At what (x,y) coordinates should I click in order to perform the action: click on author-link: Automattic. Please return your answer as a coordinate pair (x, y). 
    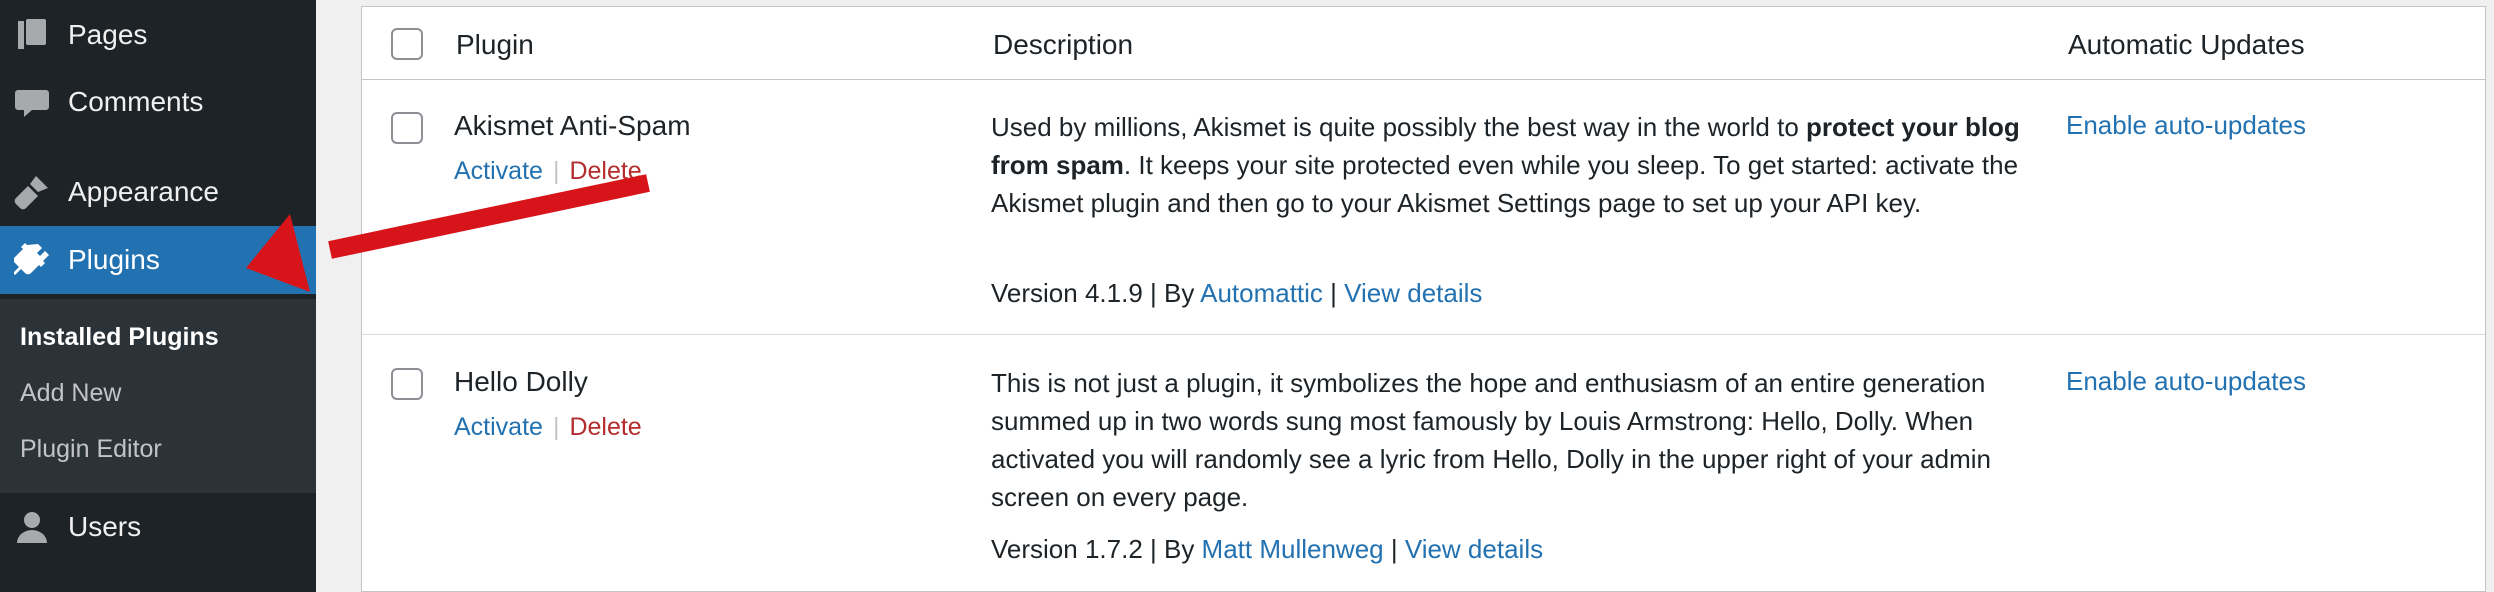
    Looking at the image, I should click on (1261, 293).